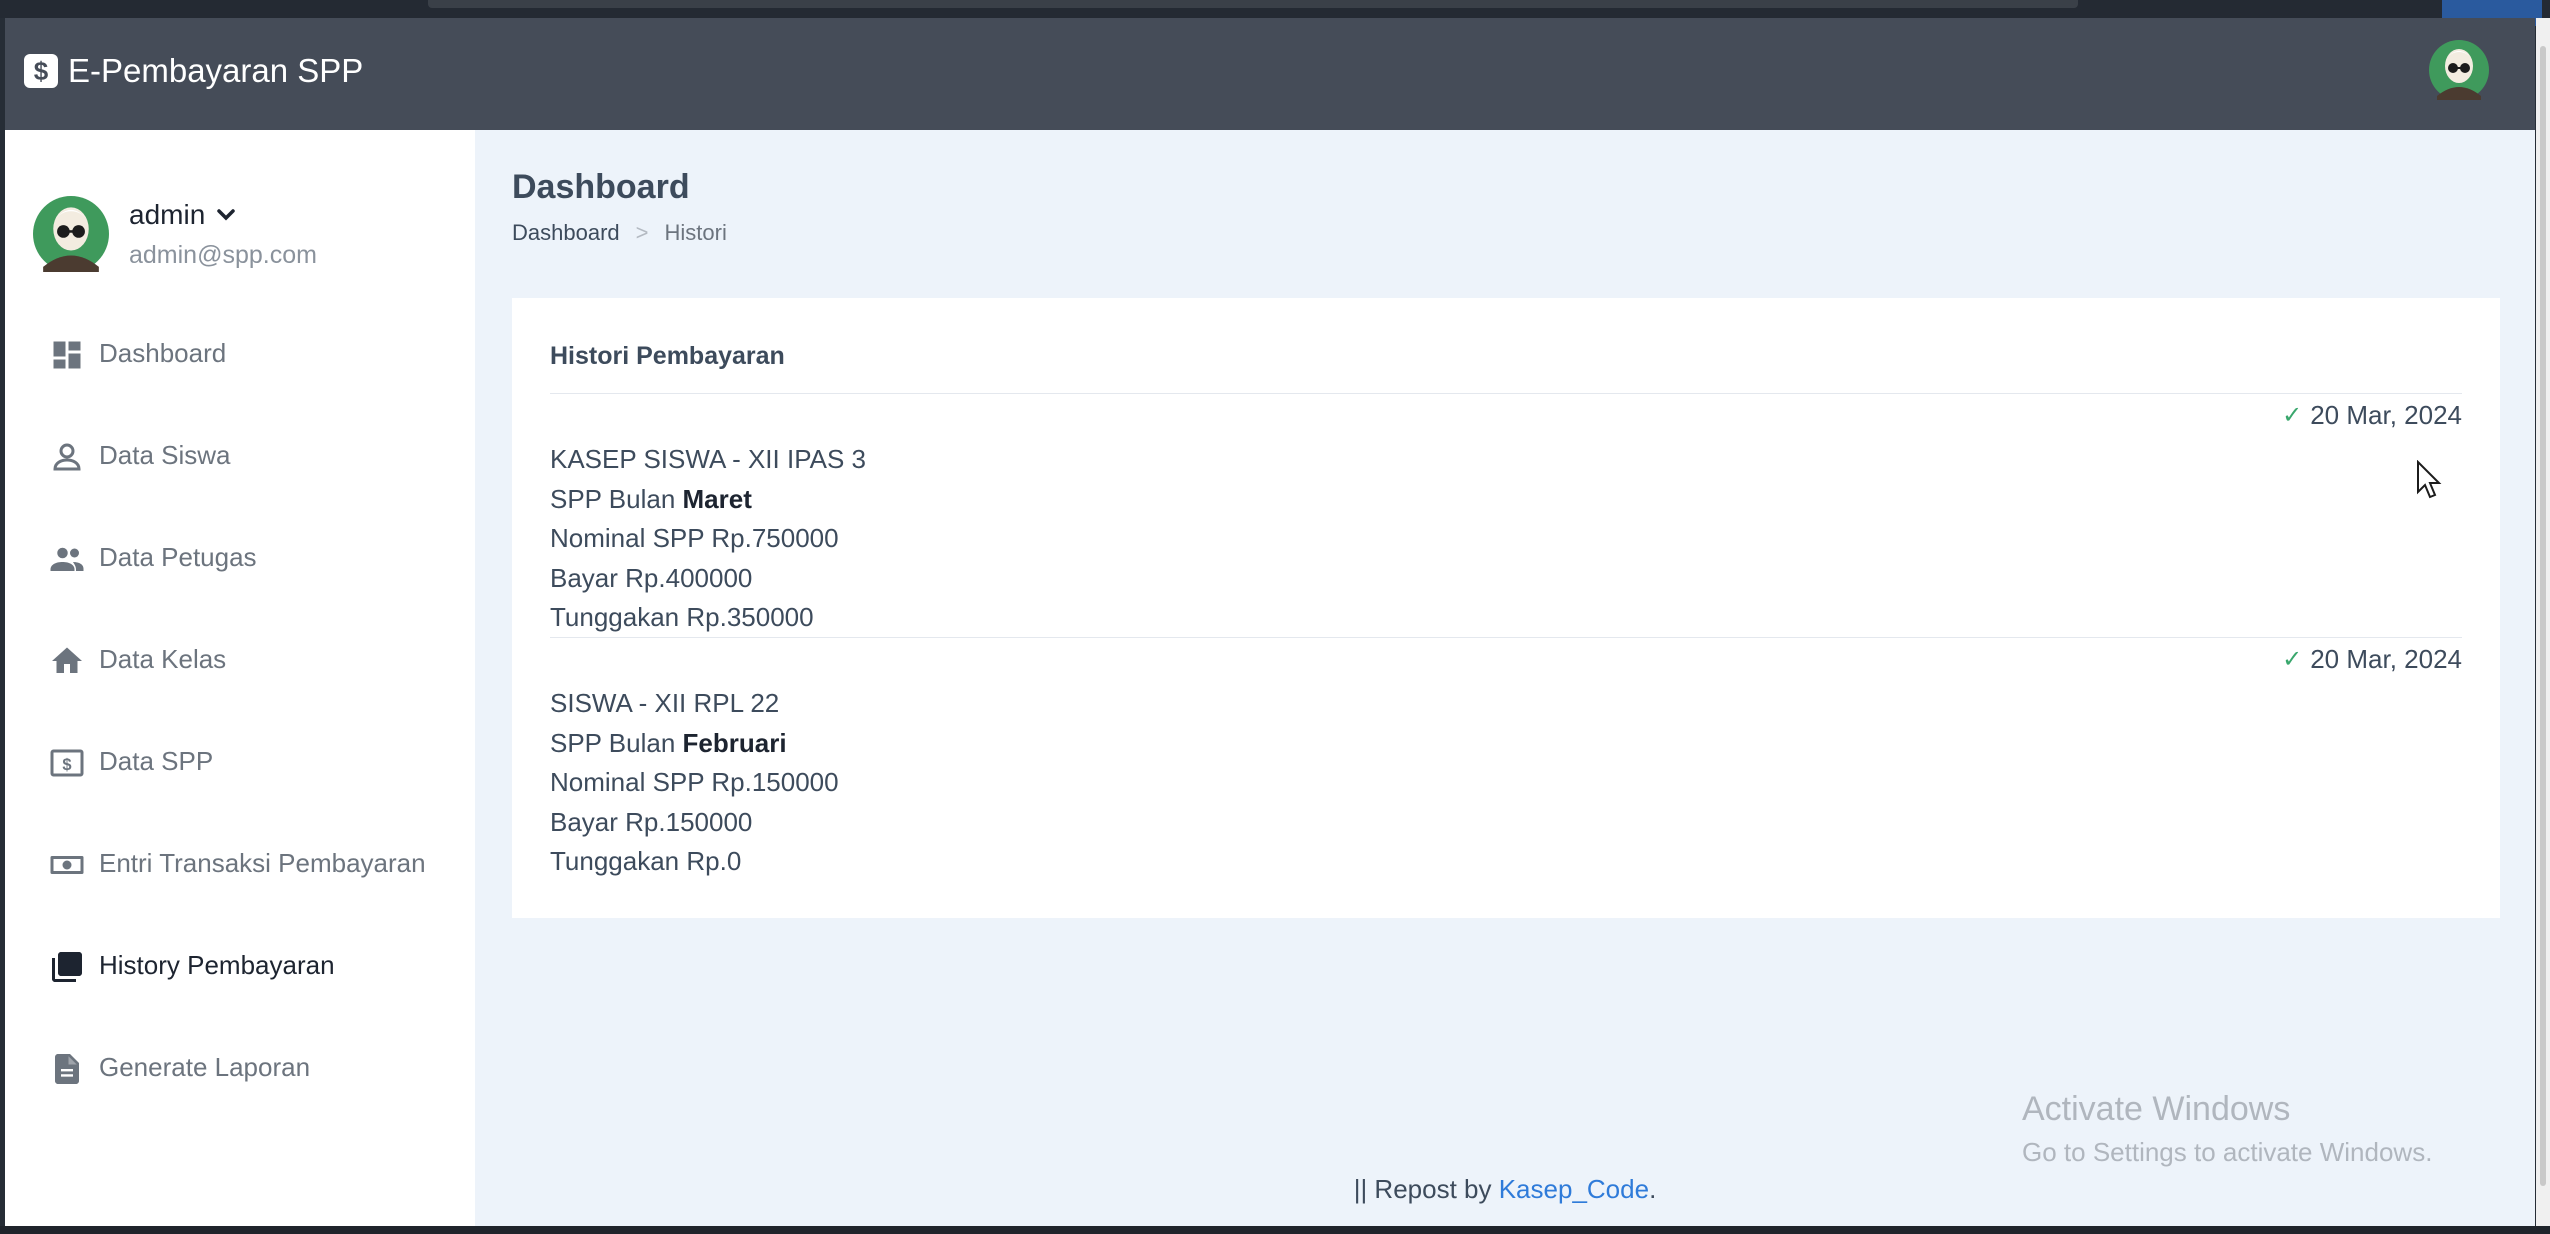 This screenshot has height=1234, width=2550. What do you see at coordinates (2227, 1152) in the screenshot?
I see `watermark-subtitle: Go to Settings to activate Windows.` at bounding box center [2227, 1152].